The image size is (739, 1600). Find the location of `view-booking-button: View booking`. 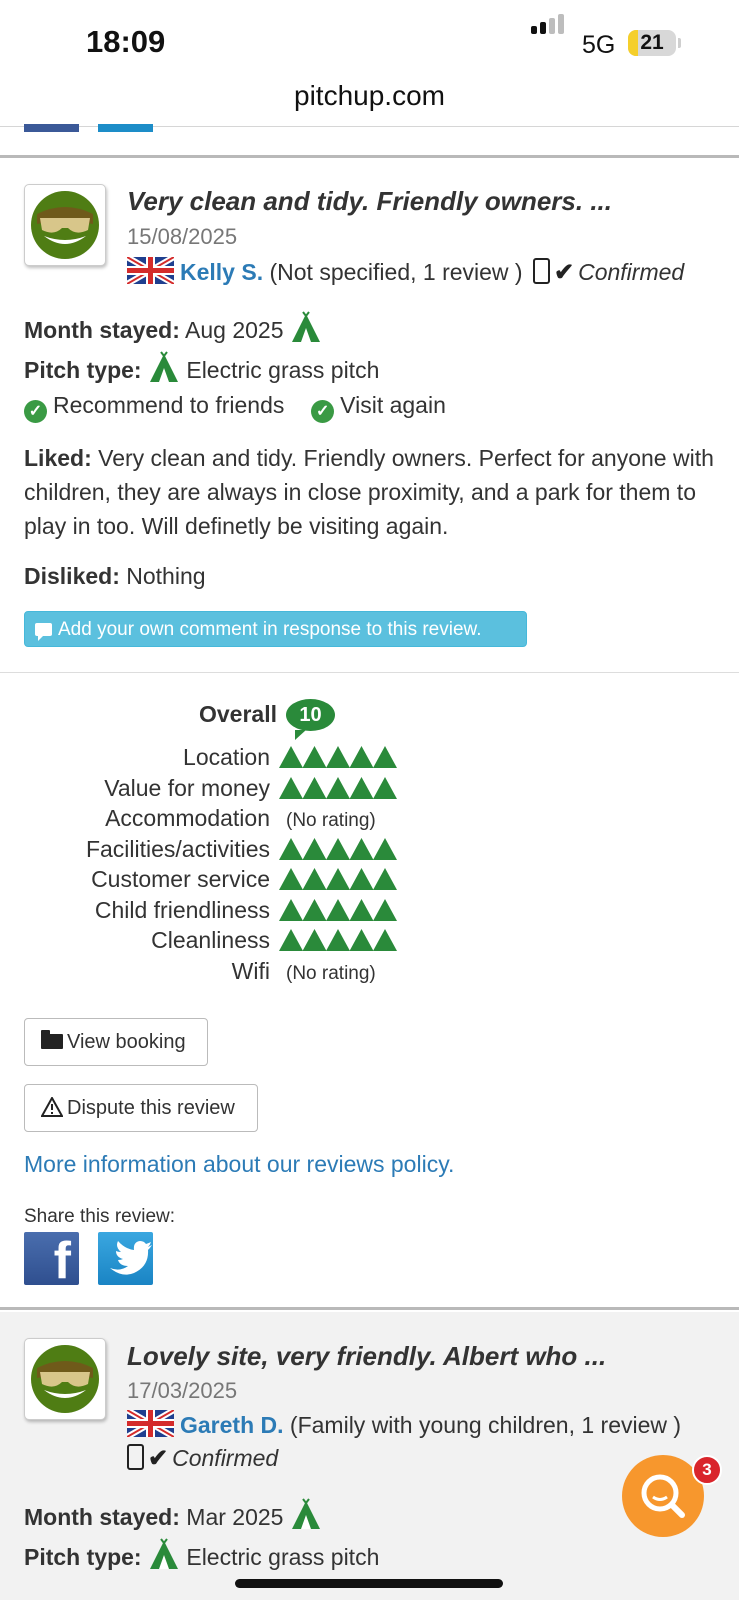

view-booking-button: View booking is located at coordinates (116, 1042).